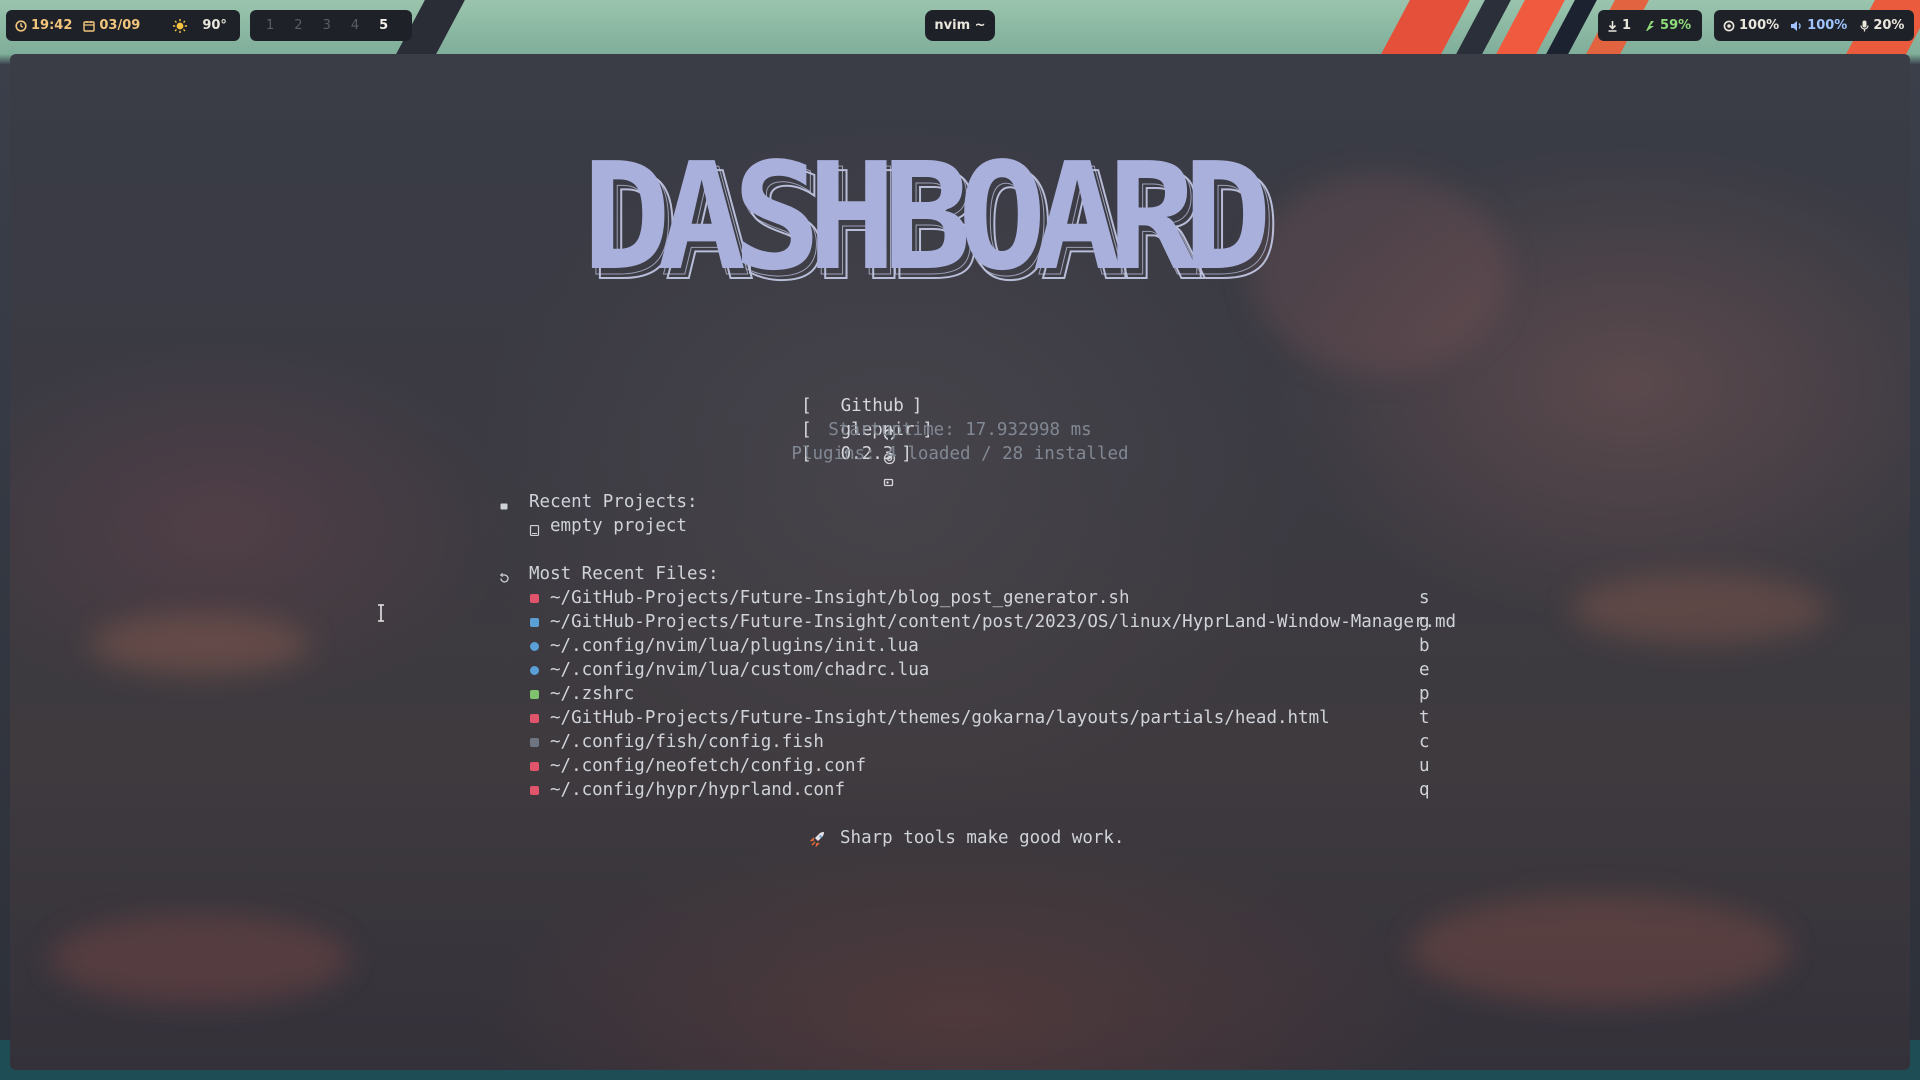  Describe the element at coordinates (924, 217) in the screenshot. I see `banner-text: DASHBOARD` at that location.